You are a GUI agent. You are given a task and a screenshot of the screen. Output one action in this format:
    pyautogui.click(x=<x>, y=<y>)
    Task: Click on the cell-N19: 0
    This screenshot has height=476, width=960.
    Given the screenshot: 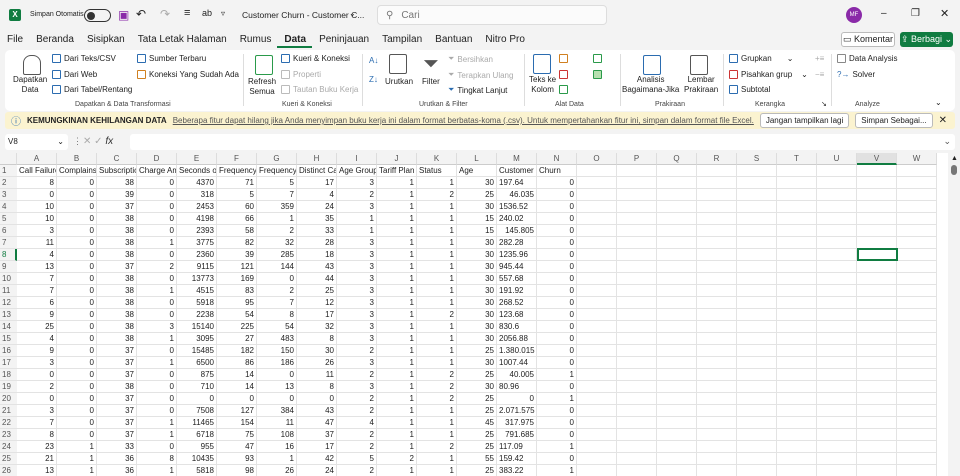 What is the action you would take?
    pyautogui.click(x=557, y=387)
    